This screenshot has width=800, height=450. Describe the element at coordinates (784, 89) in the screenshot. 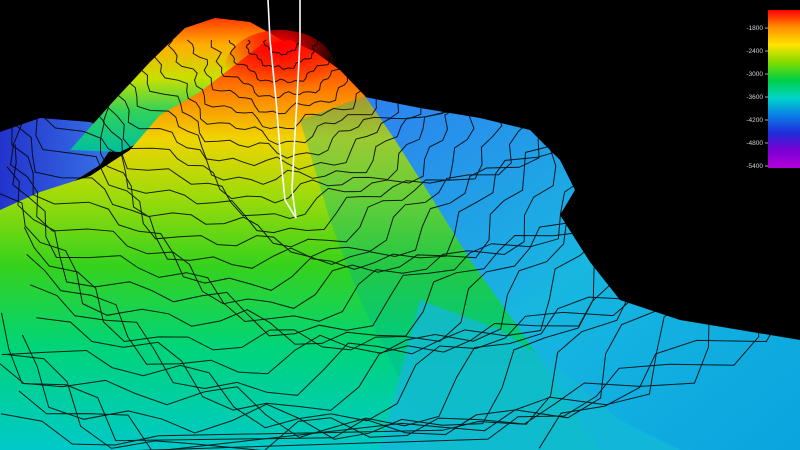

I see `colorbar-ramp` at that location.